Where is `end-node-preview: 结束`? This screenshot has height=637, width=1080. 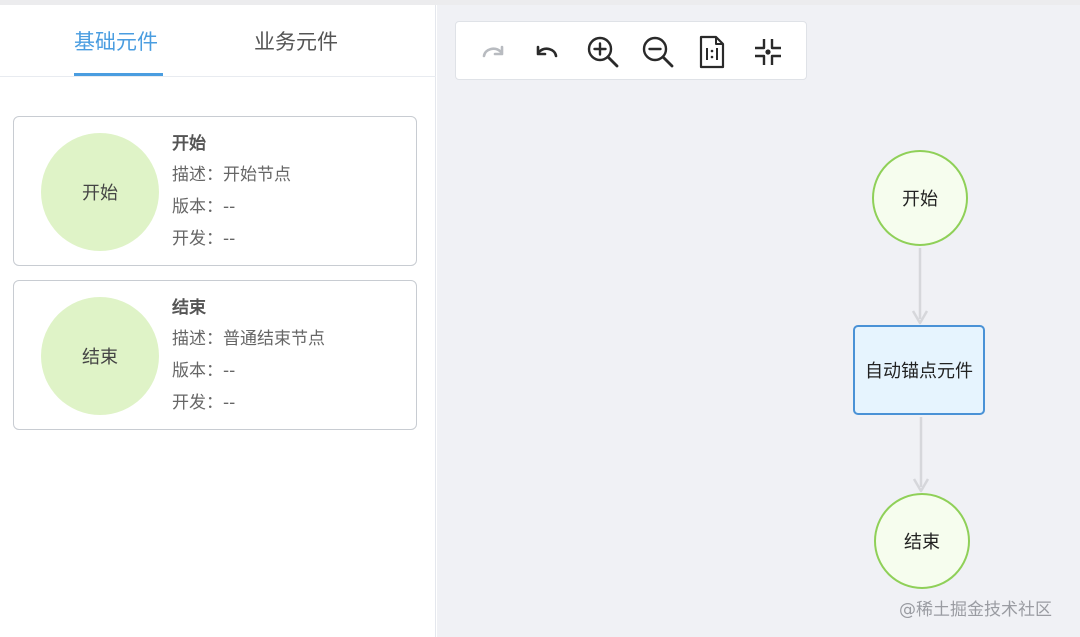
end-node-preview: 结束 is located at coordinates (100, 356).